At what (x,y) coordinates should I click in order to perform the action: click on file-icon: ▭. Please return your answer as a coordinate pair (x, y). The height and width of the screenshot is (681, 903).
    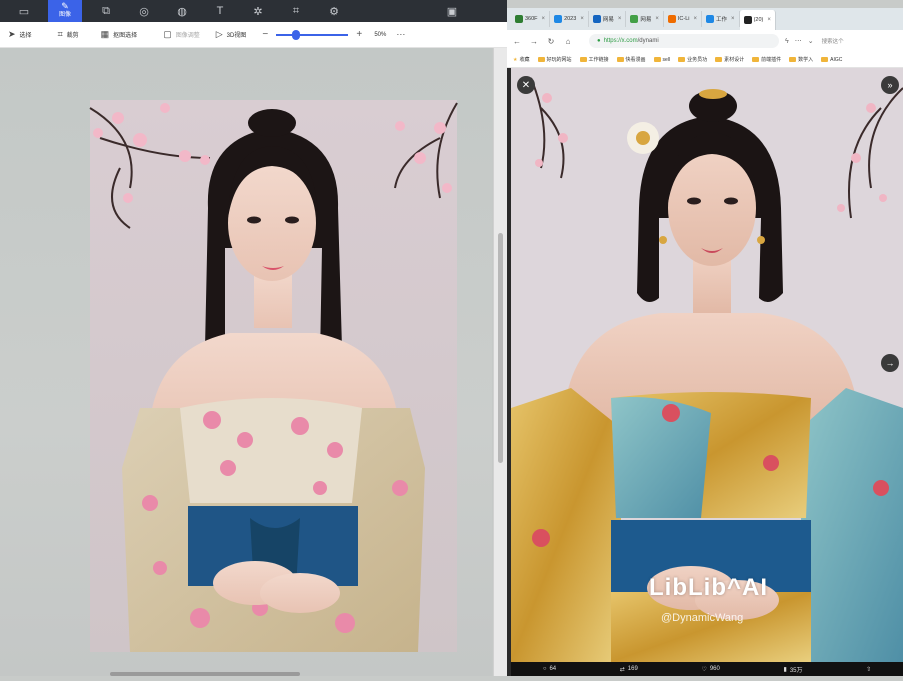
    Looking at the image, I should click on (24, 11).